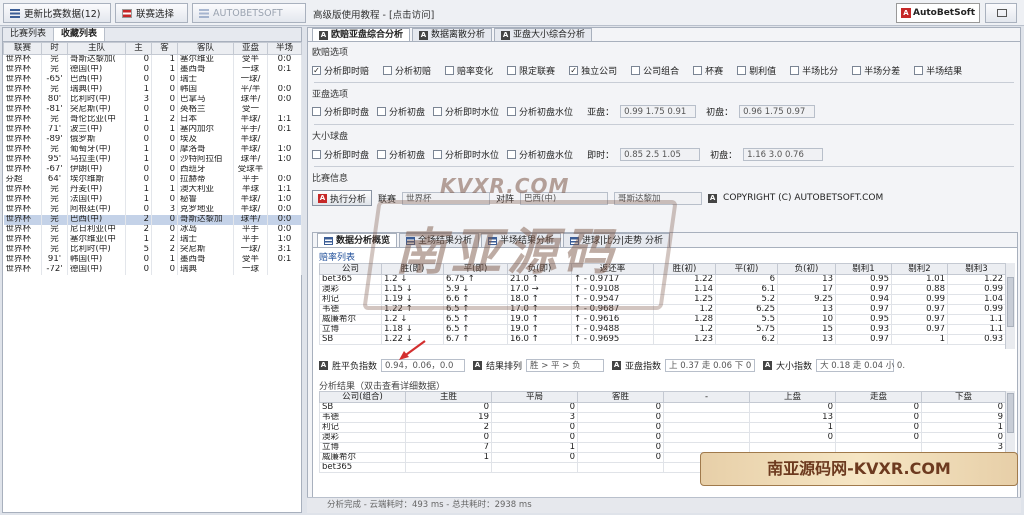 Image resolution: width=1024 pixels, height=515 pixels. I want to click on column-header: 主队, so click(96, 48).